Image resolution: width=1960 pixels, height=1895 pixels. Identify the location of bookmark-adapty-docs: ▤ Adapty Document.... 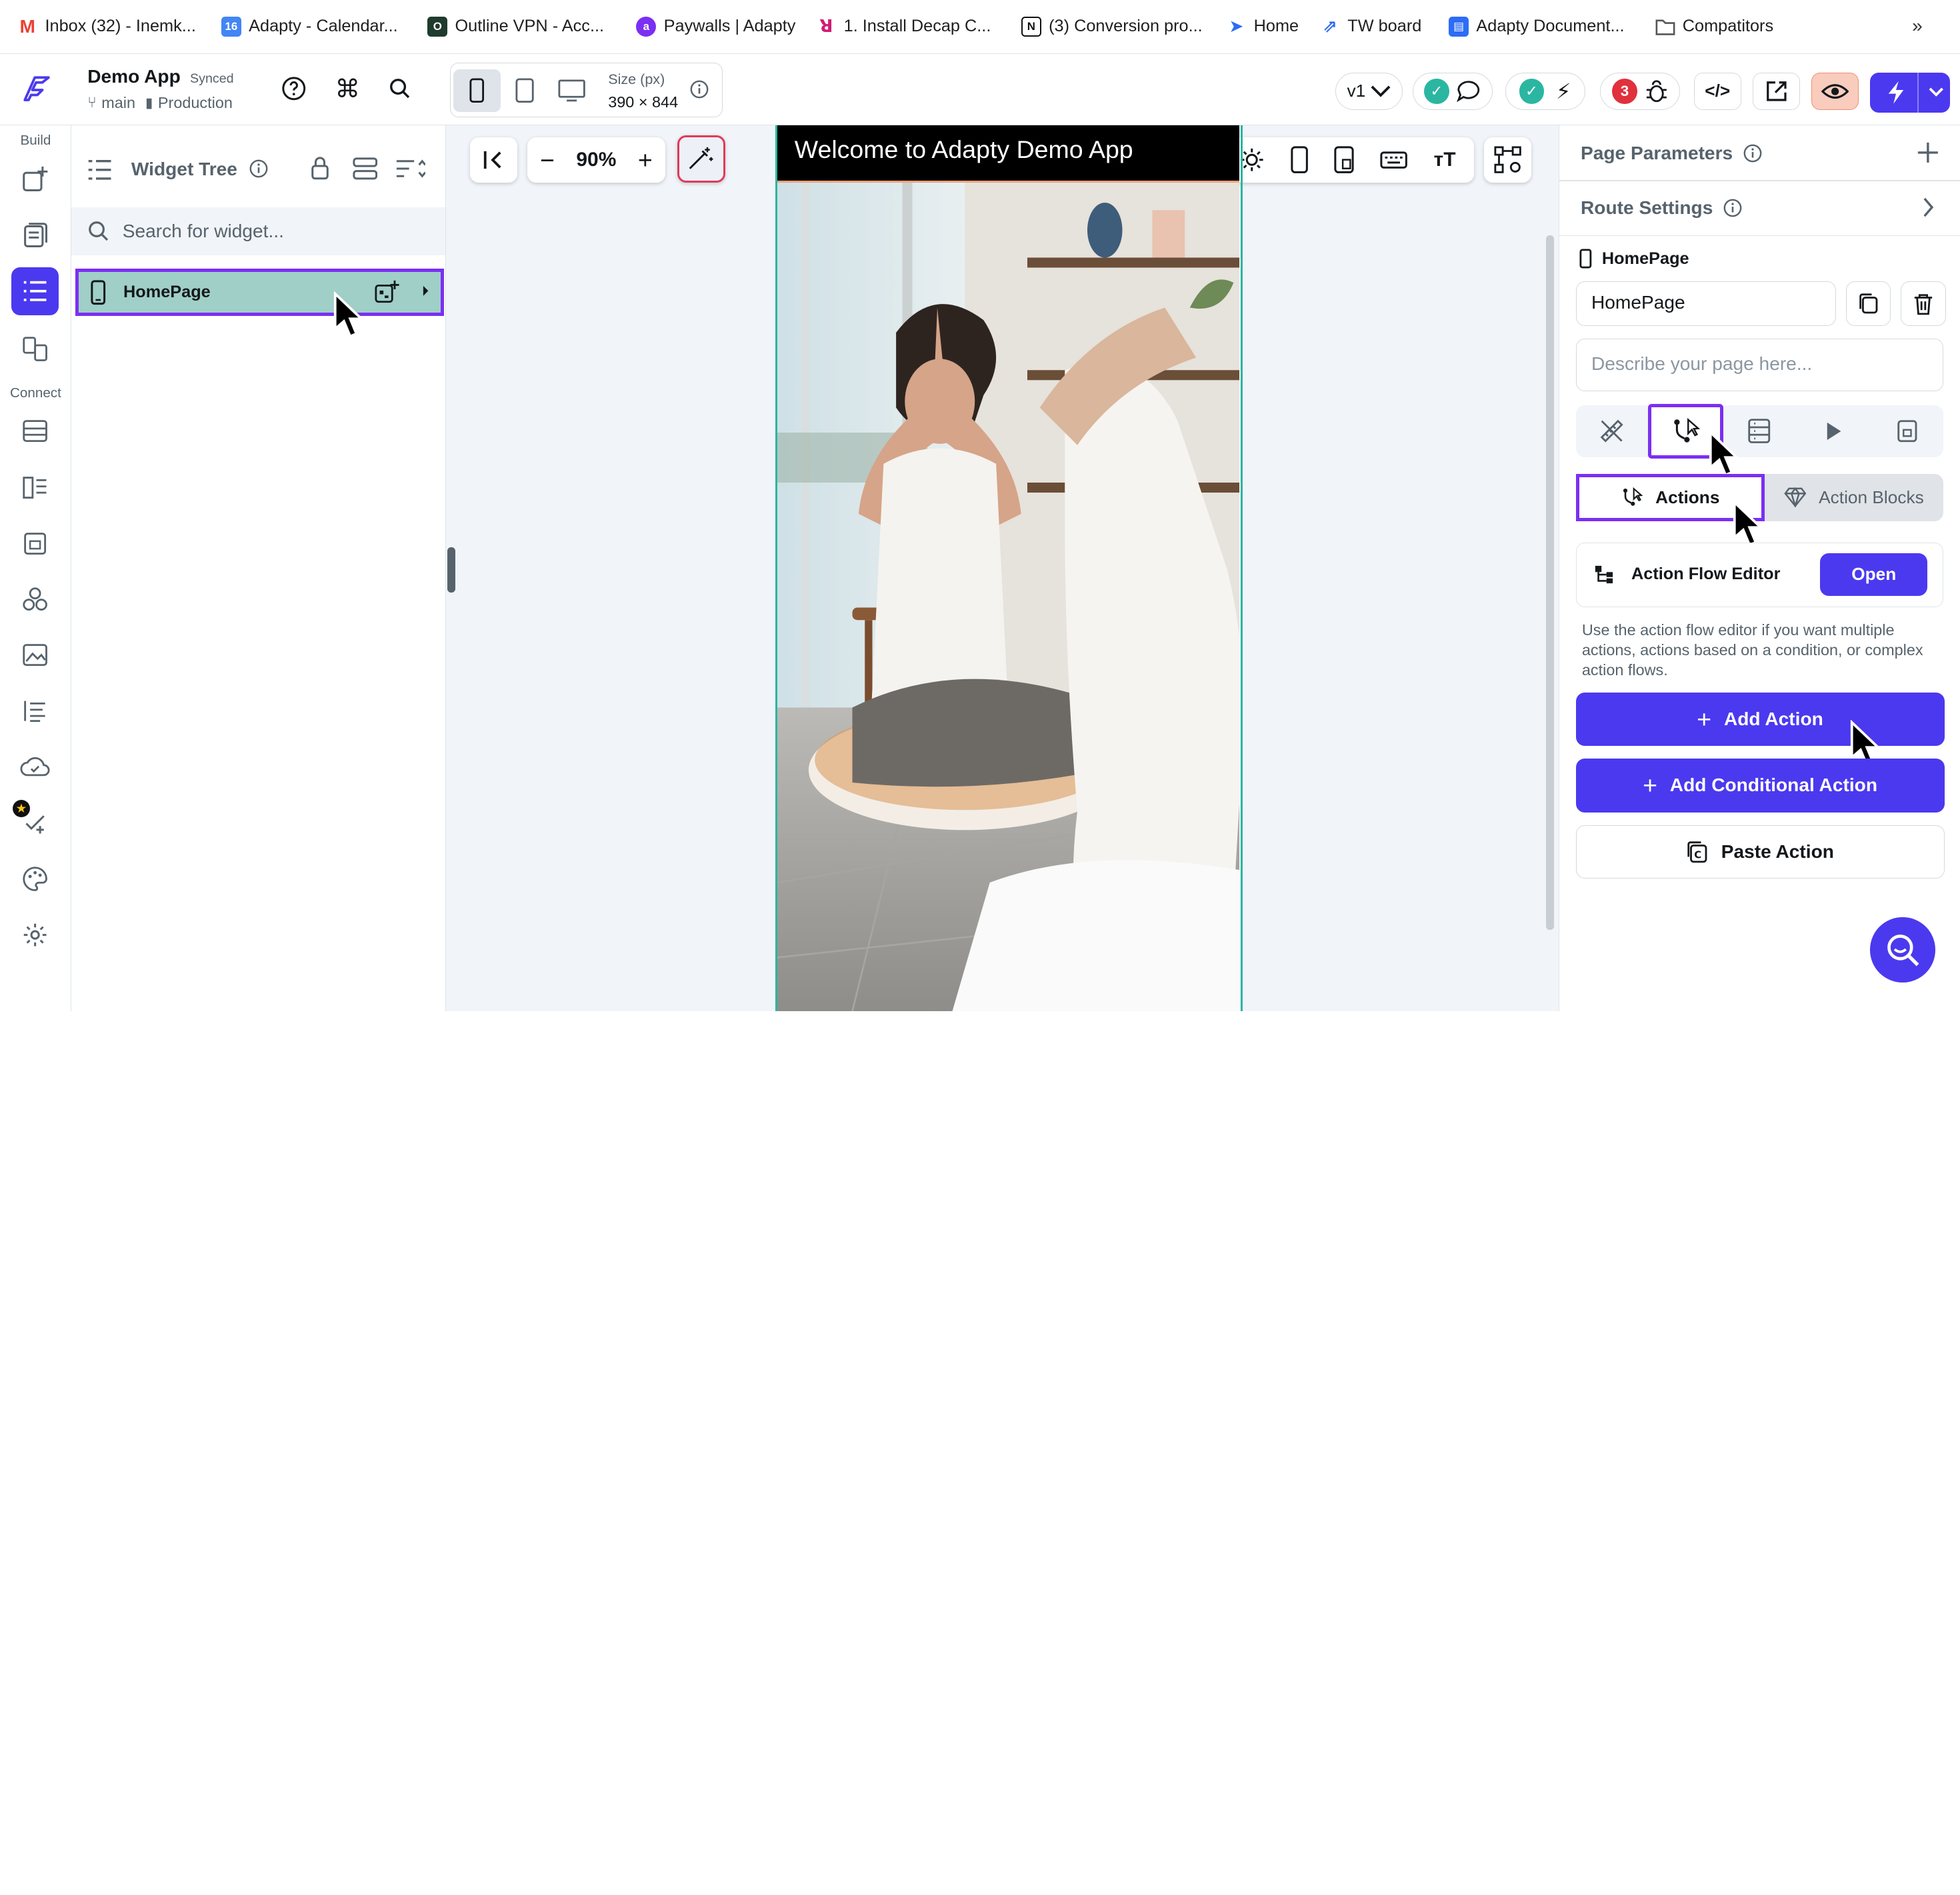
(1552, 26).